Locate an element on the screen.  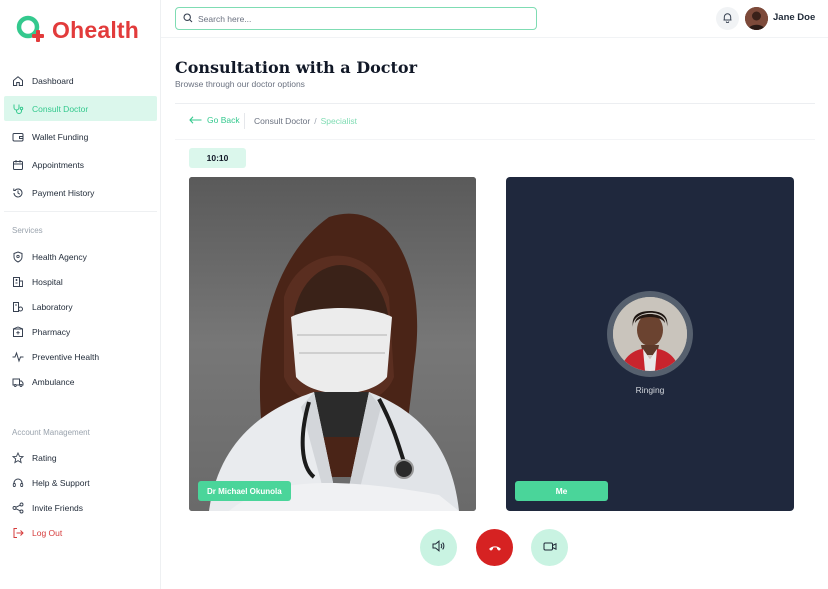
speaker-button is located at coordinates (438, 547).